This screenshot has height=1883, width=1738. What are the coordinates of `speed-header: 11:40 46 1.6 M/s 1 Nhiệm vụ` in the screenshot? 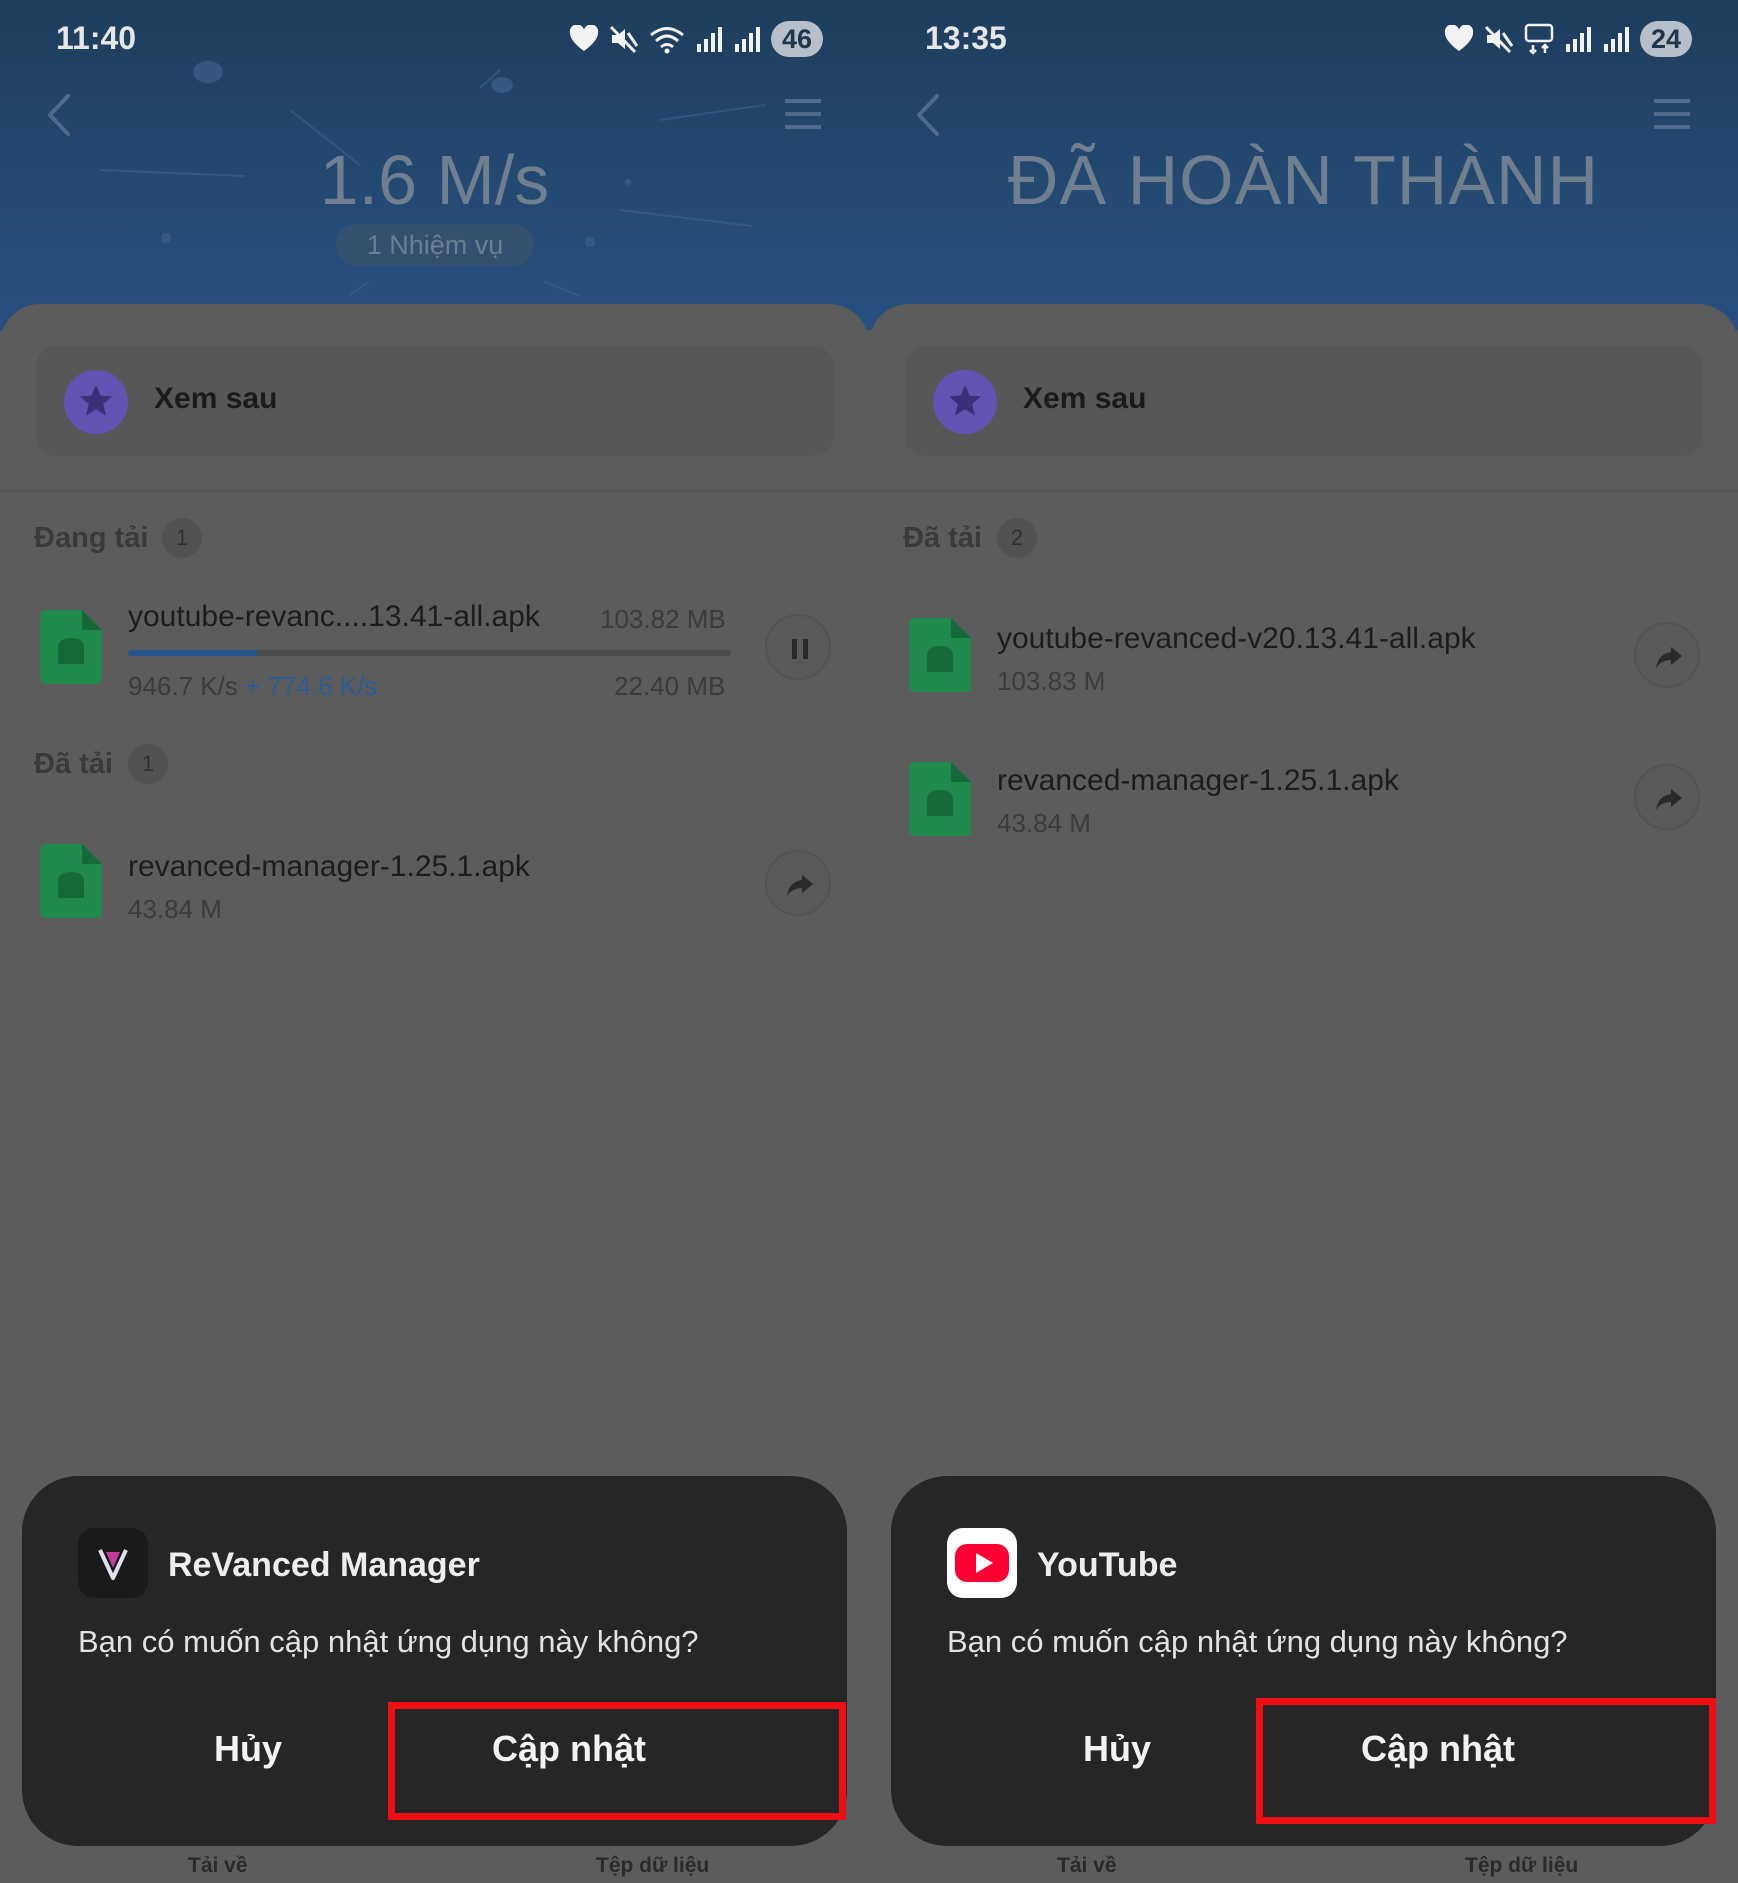 It's located at (434, 165).